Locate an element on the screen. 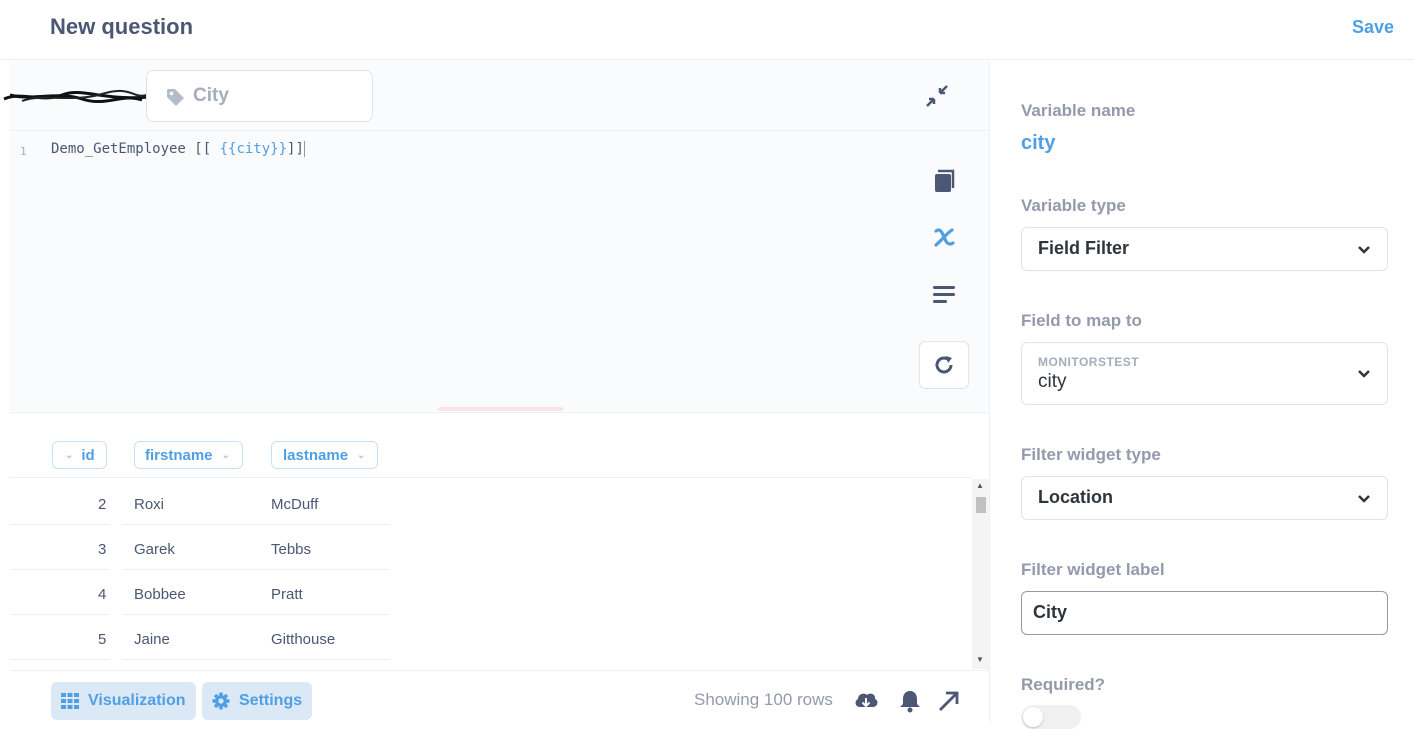 The height and width of the screenshot is (729, 1414). header: New question Save is located at coordinates (707, 30).